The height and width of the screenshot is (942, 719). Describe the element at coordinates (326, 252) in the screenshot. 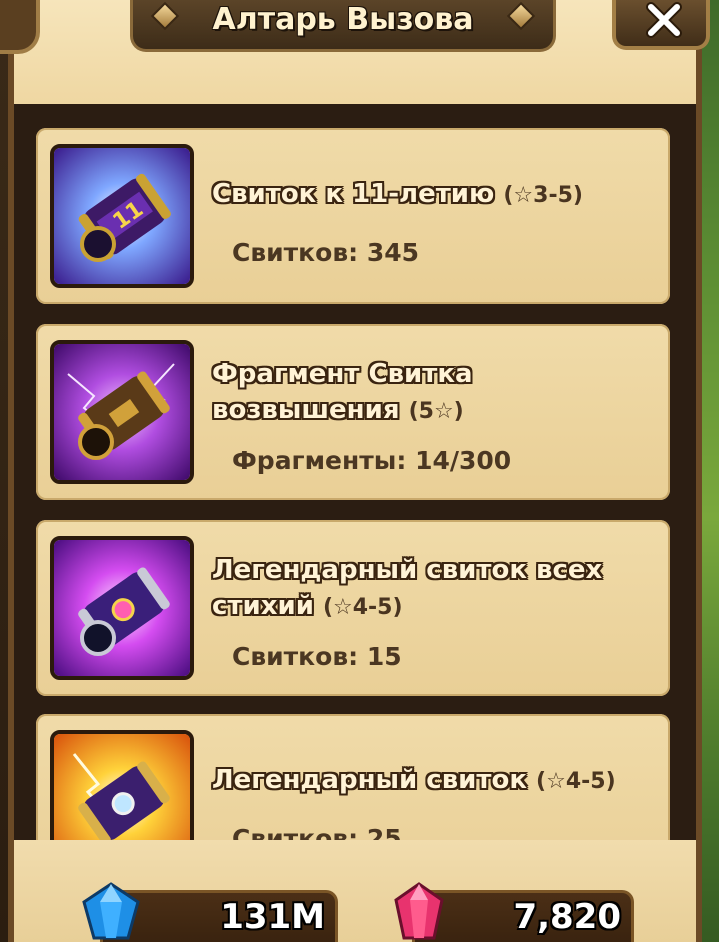

I see `scroll-count: Свитков: 345` at that location.